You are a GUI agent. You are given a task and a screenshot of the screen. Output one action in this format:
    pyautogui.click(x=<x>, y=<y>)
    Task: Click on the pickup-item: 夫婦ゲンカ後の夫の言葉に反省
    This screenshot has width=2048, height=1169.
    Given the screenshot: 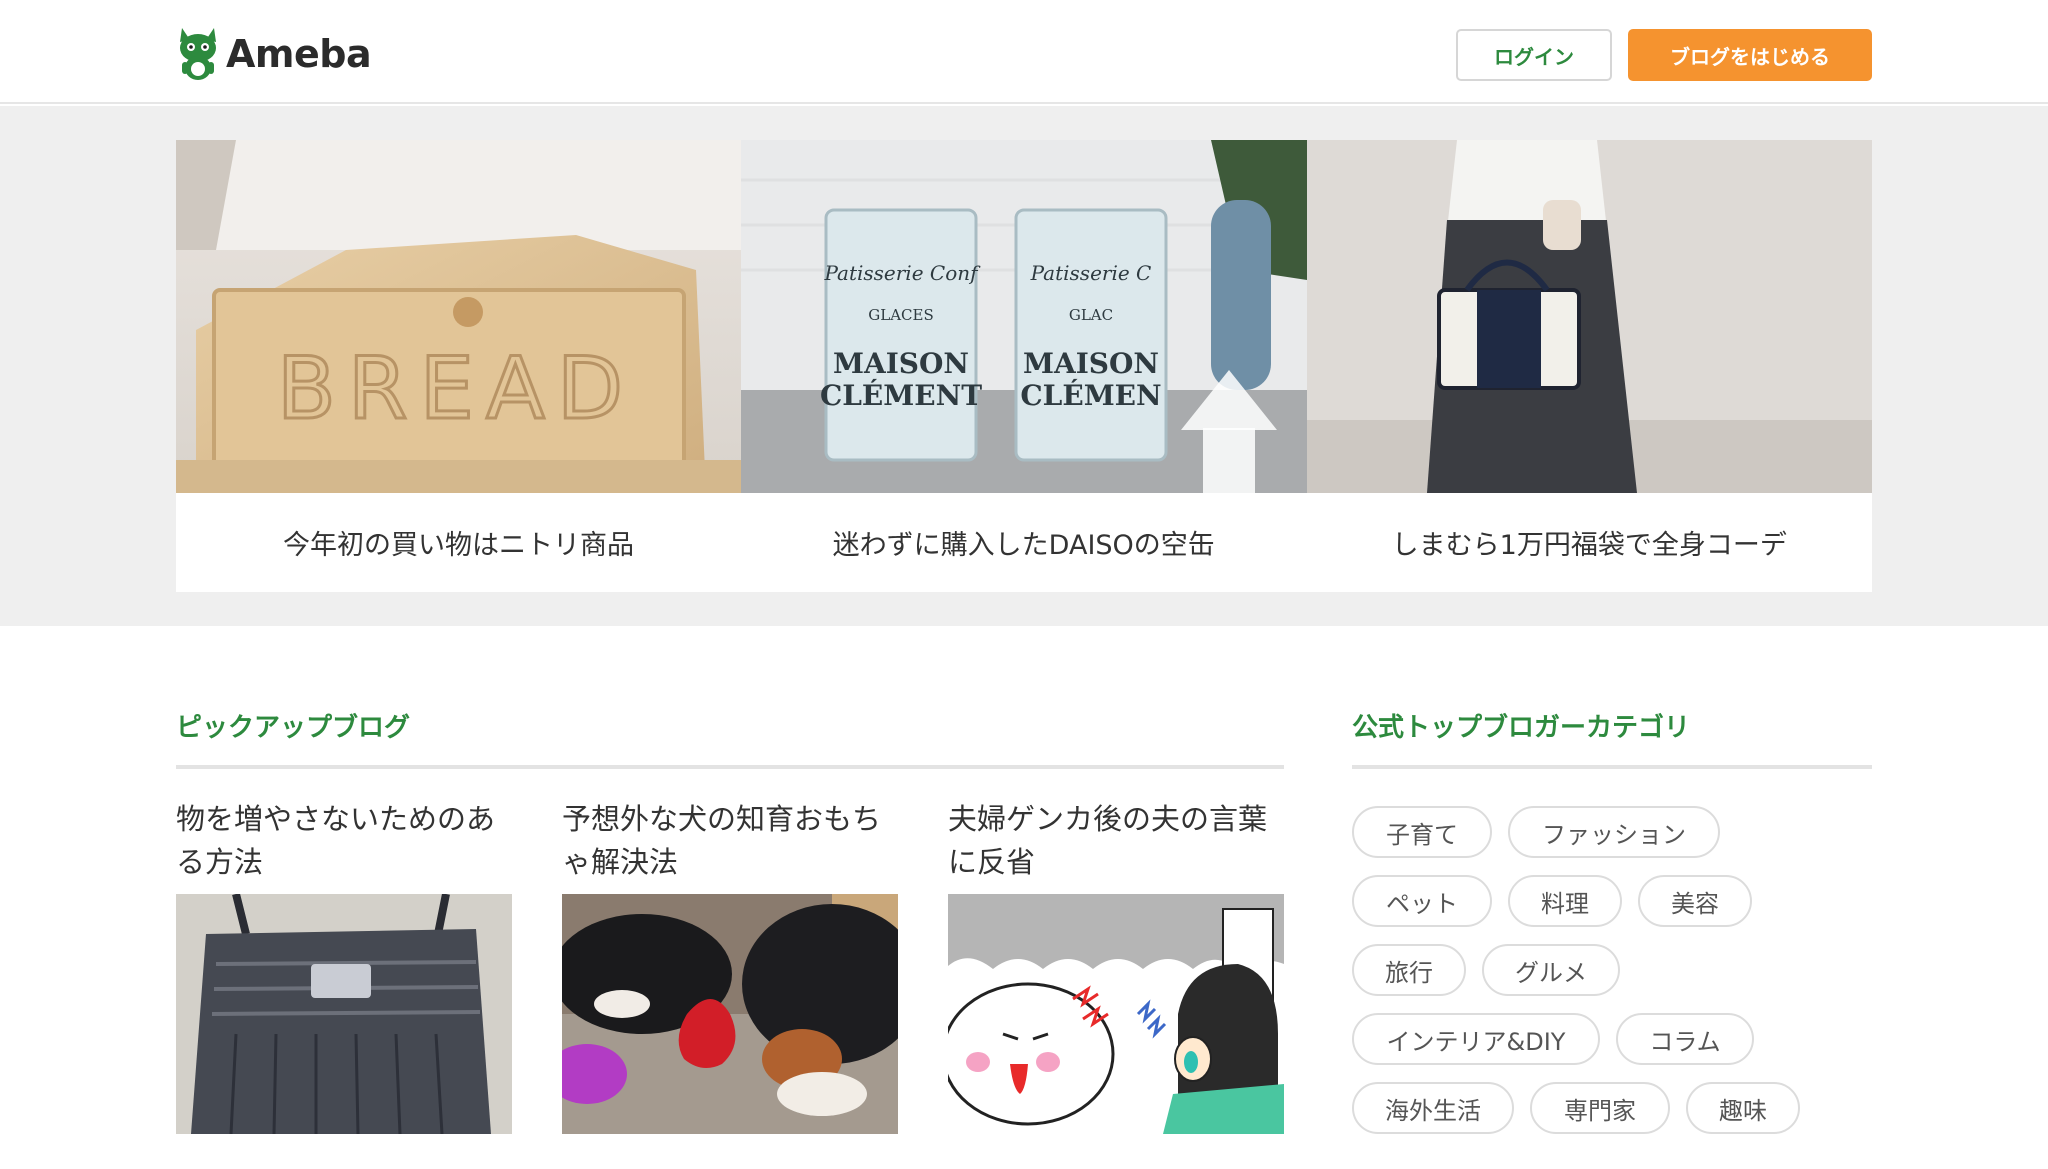 What is the action you would take?
    pyautogui.click(x=1116, y=966)
    